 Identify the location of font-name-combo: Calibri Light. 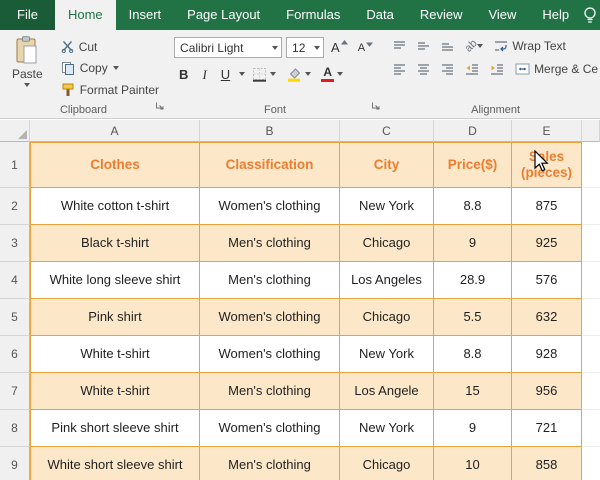
(228, 47).